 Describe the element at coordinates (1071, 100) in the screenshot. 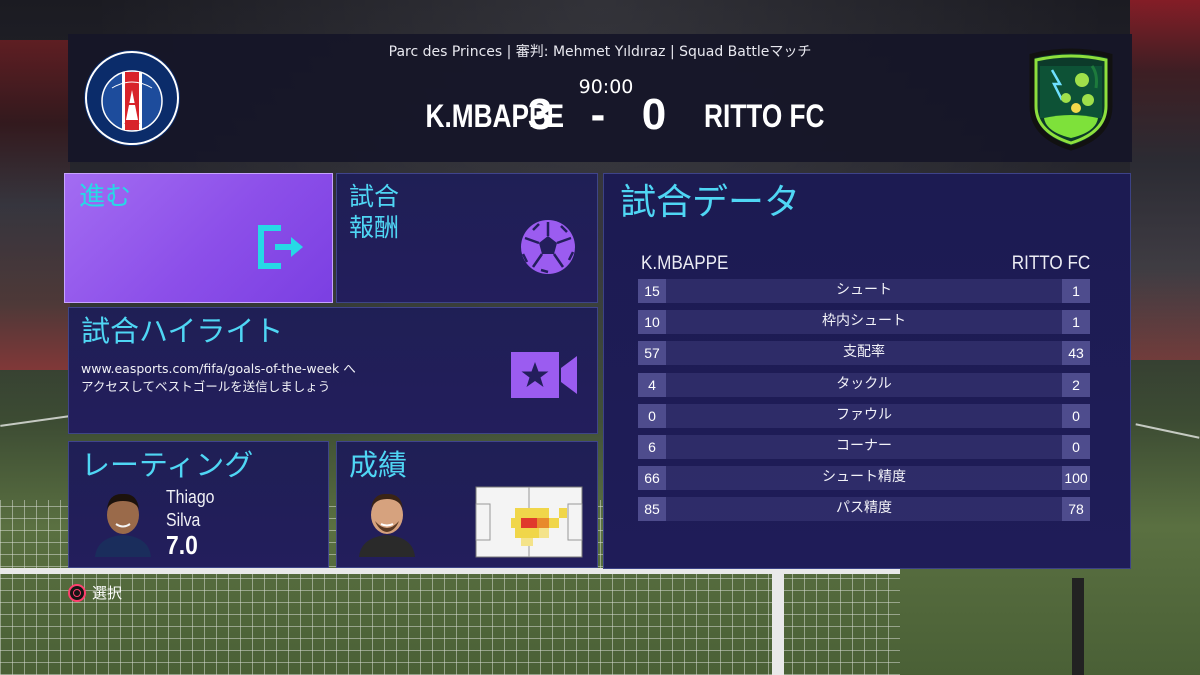

I see `ritto-fc-crest-icon` at that location.